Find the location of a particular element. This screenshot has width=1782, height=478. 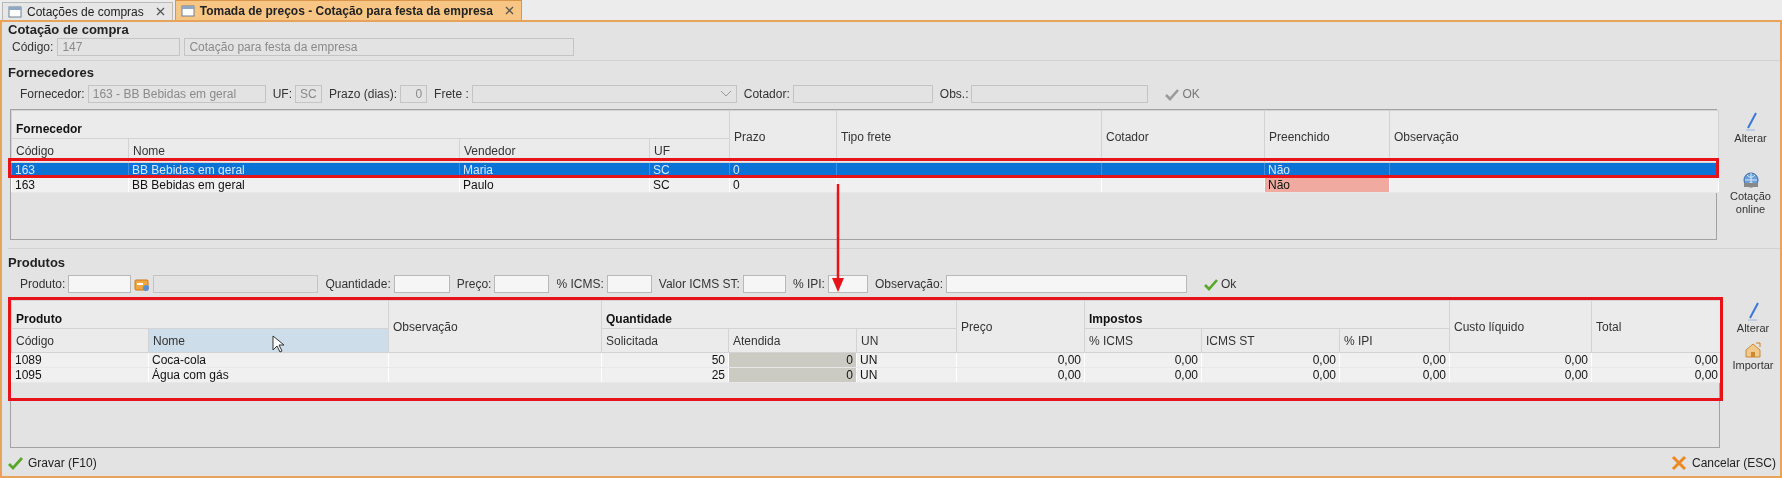

column-group-header: Quantidade is located at coordinates (779, 314).